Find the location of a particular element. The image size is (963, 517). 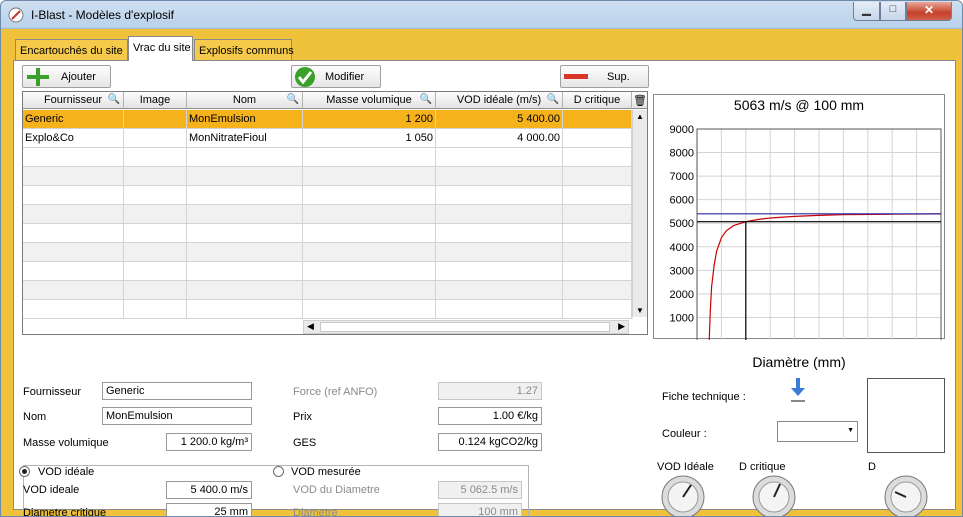

tab-explosifs-communs: Explosifs communs is located at coordinates (244, 49).